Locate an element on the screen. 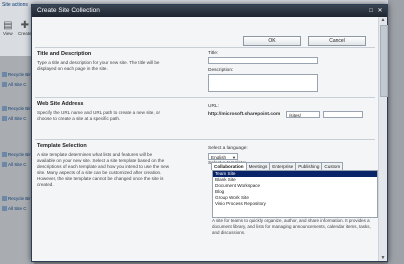 Image resolution: width=404 pixels, height=264 pixels. section-heading: Web Site Address is located at coordinates (60, 104).